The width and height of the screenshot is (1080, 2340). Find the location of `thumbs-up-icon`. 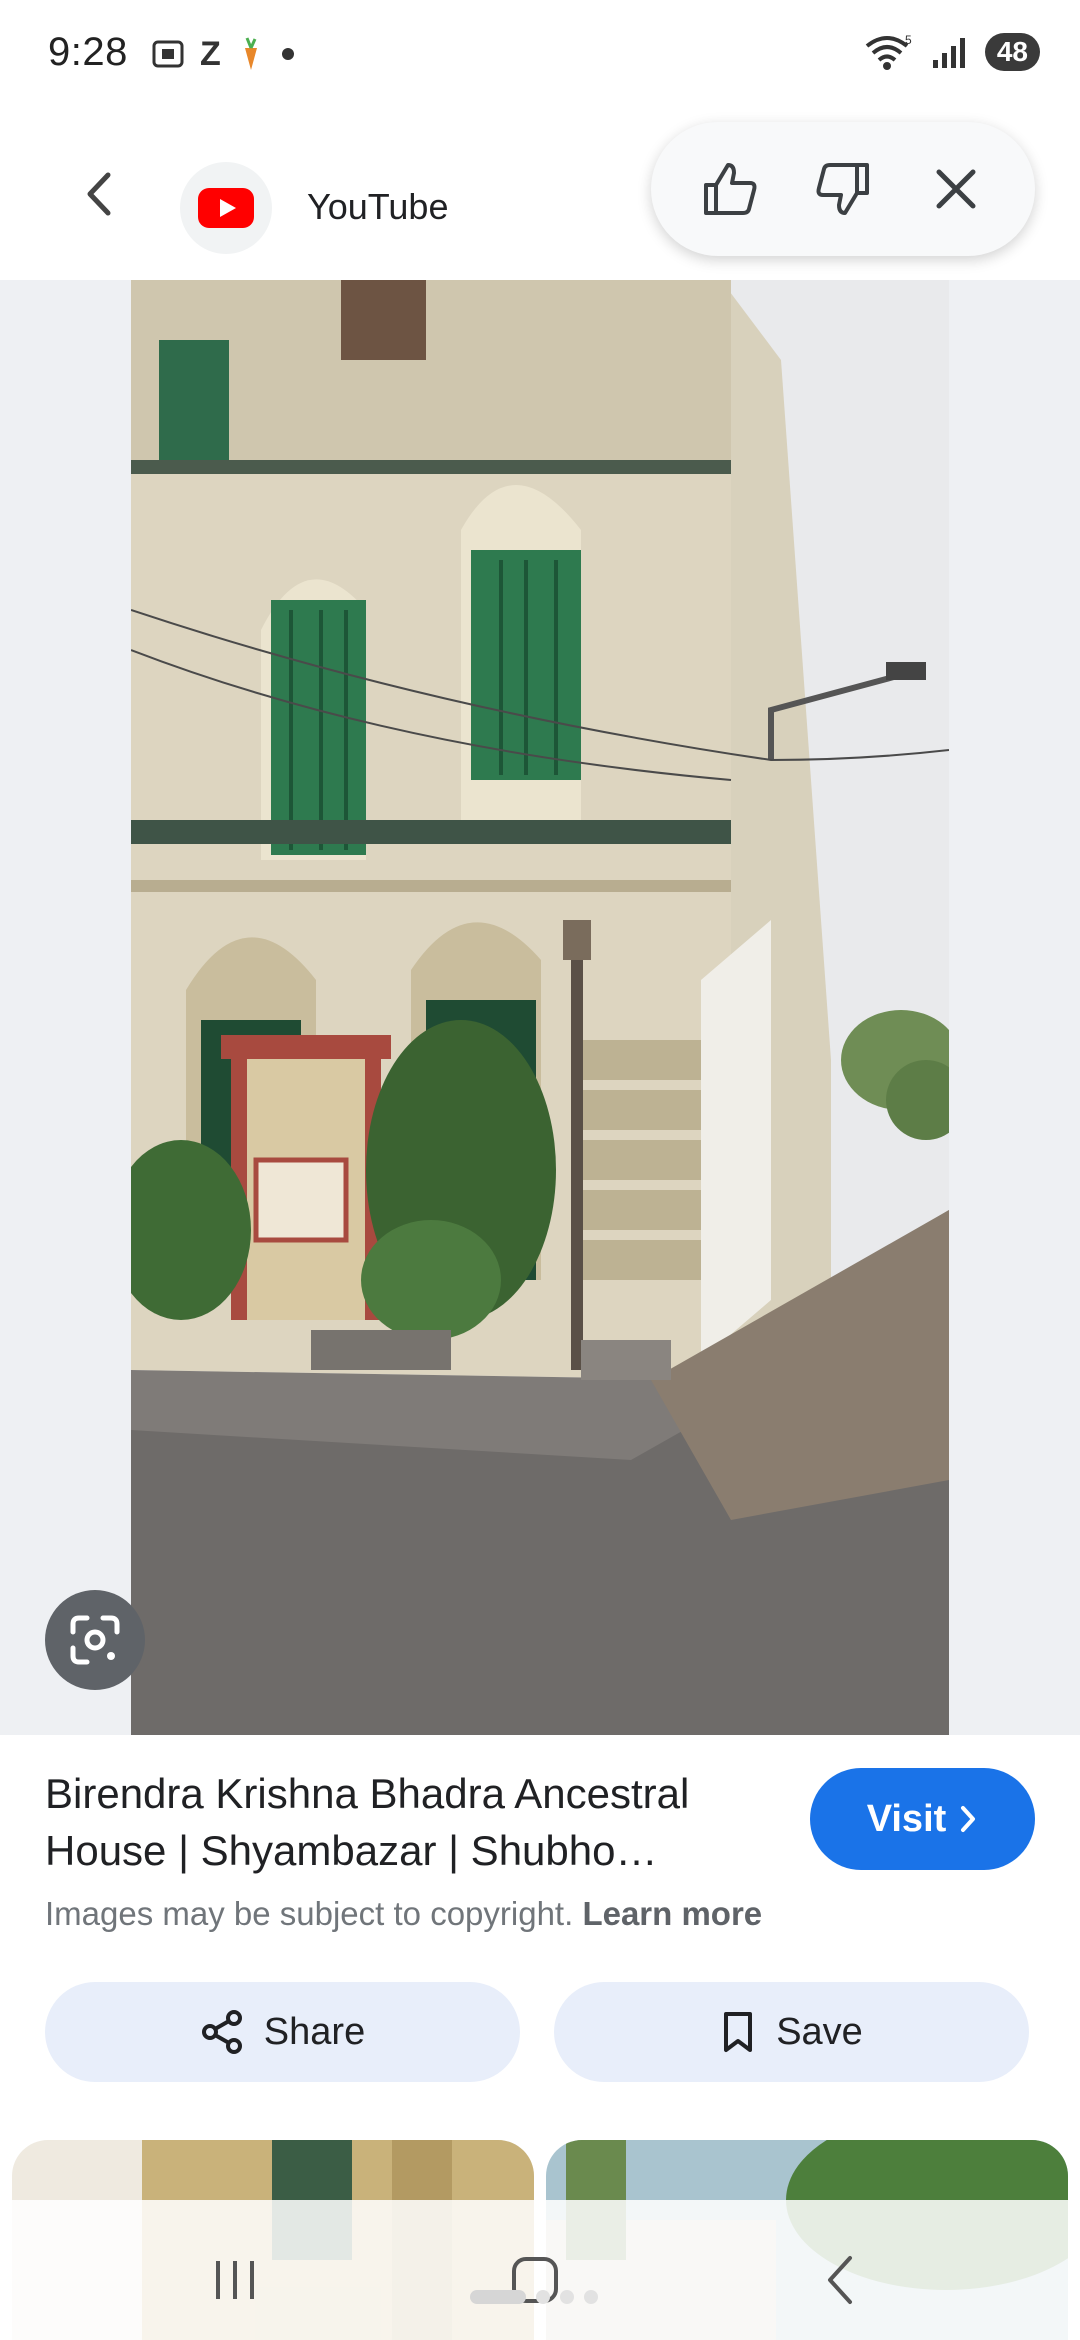

thumbs-up-icon is located at coordinates (730, 189).